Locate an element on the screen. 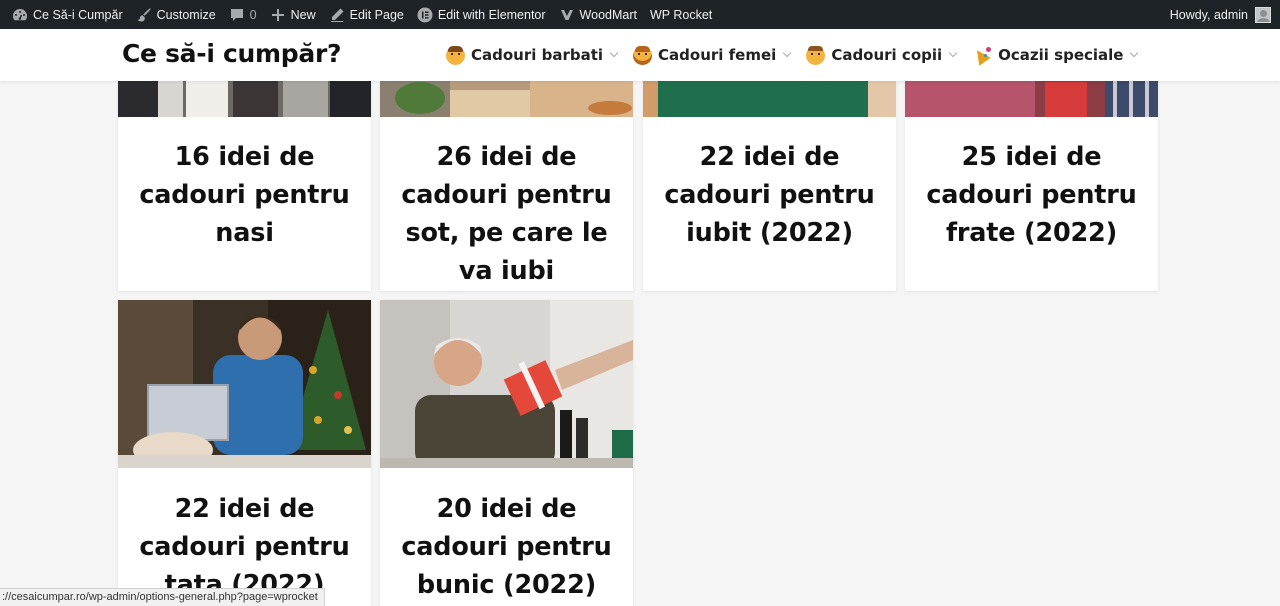 This screenshot has width=1280, height=606. edit-elementor-label: Edit with Elementor is located at coordinates (491, 14).